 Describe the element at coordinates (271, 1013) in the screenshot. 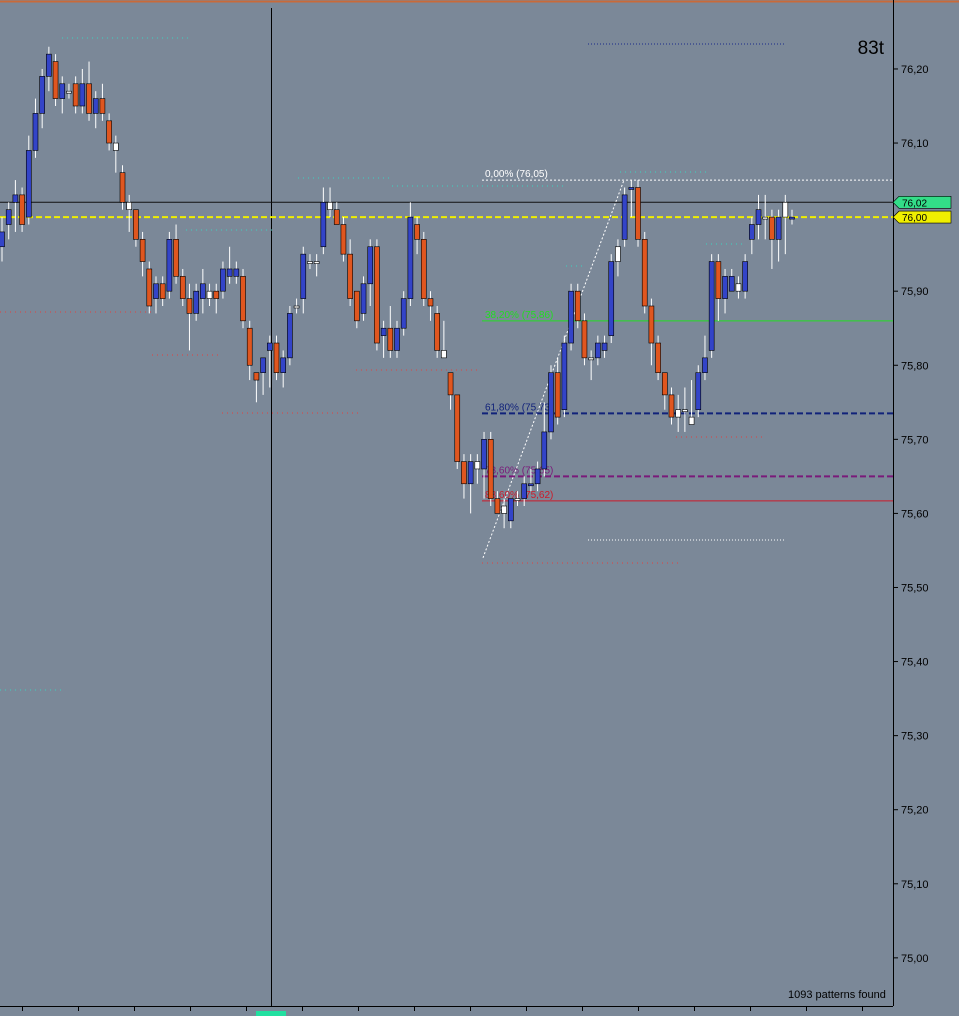

I see `time-cursor-marker` at that location.